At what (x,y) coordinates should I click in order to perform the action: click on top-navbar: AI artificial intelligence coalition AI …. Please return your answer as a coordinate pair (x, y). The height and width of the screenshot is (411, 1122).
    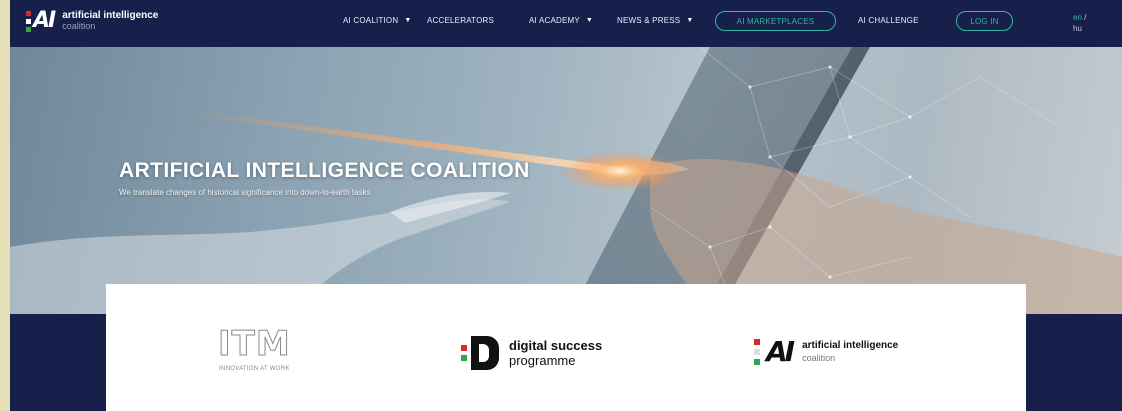
    Looking at the image, I should click on (566, 23).